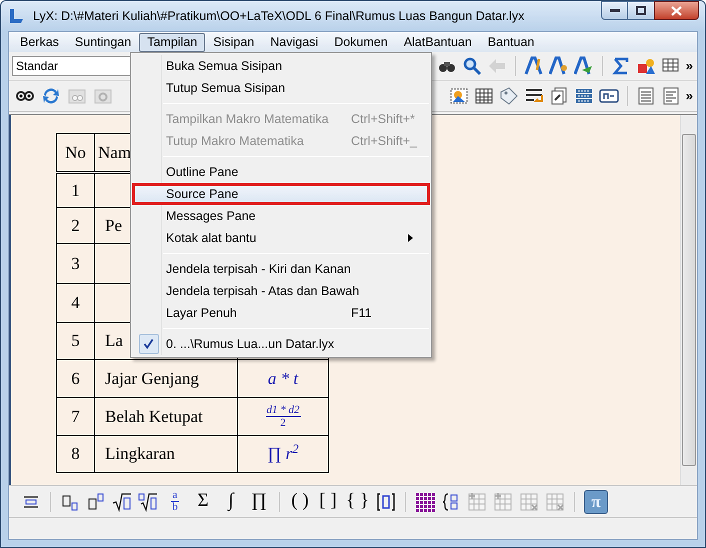  What do you see at coordinates (620, 66) in the screenshot?
I see `sigma-icon` at bounding box center [620, 66].